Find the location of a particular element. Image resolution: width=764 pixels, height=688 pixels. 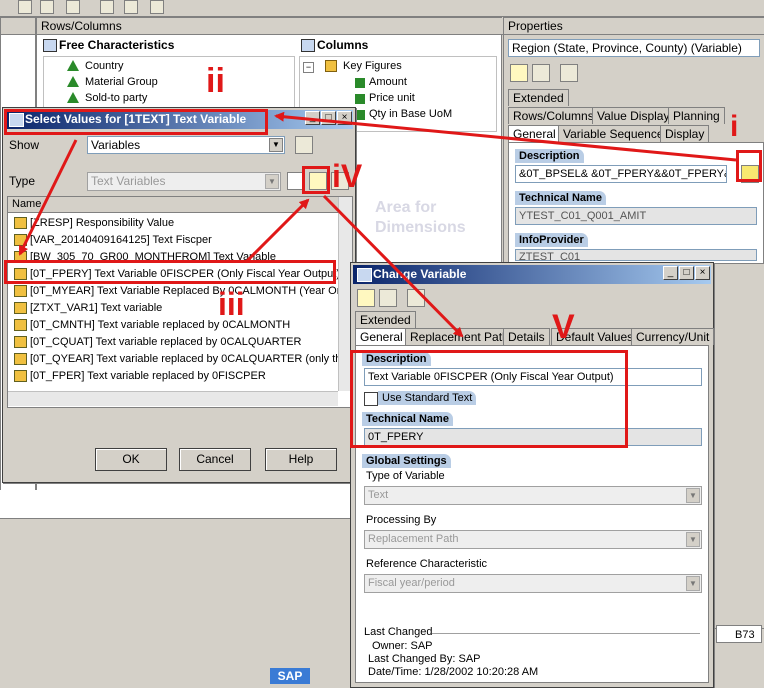

show-label: Show is located at coordinates (24, 145).